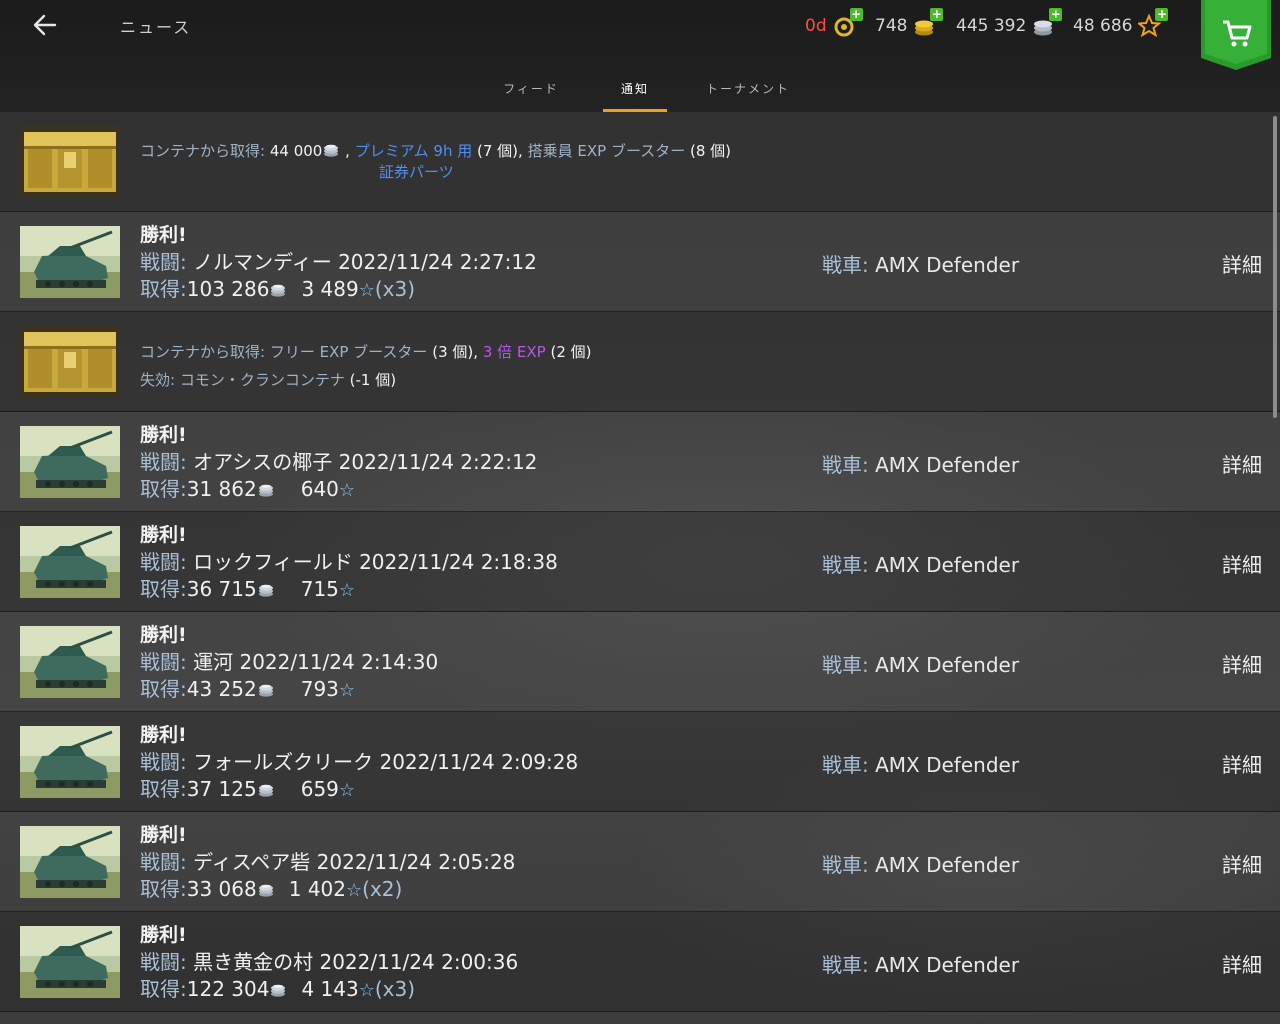 This screenshot has height=1024, width=1280. I want to click on shop-cart-icon, so click(1236, 35).